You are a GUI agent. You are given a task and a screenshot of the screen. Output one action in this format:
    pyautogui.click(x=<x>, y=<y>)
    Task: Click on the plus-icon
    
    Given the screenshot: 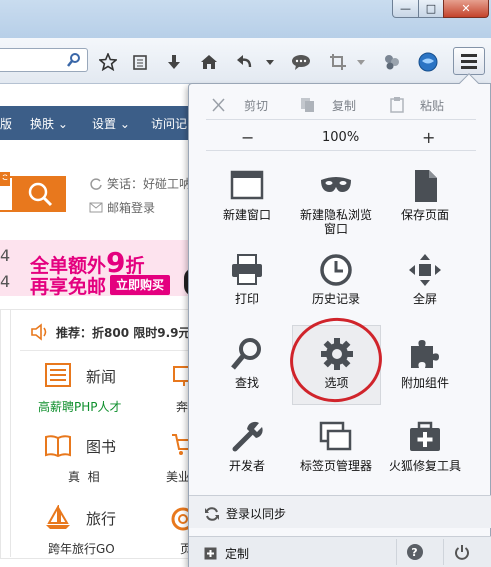 What is the action you would take?
    pyautogui.click(x=210, y=553)
    